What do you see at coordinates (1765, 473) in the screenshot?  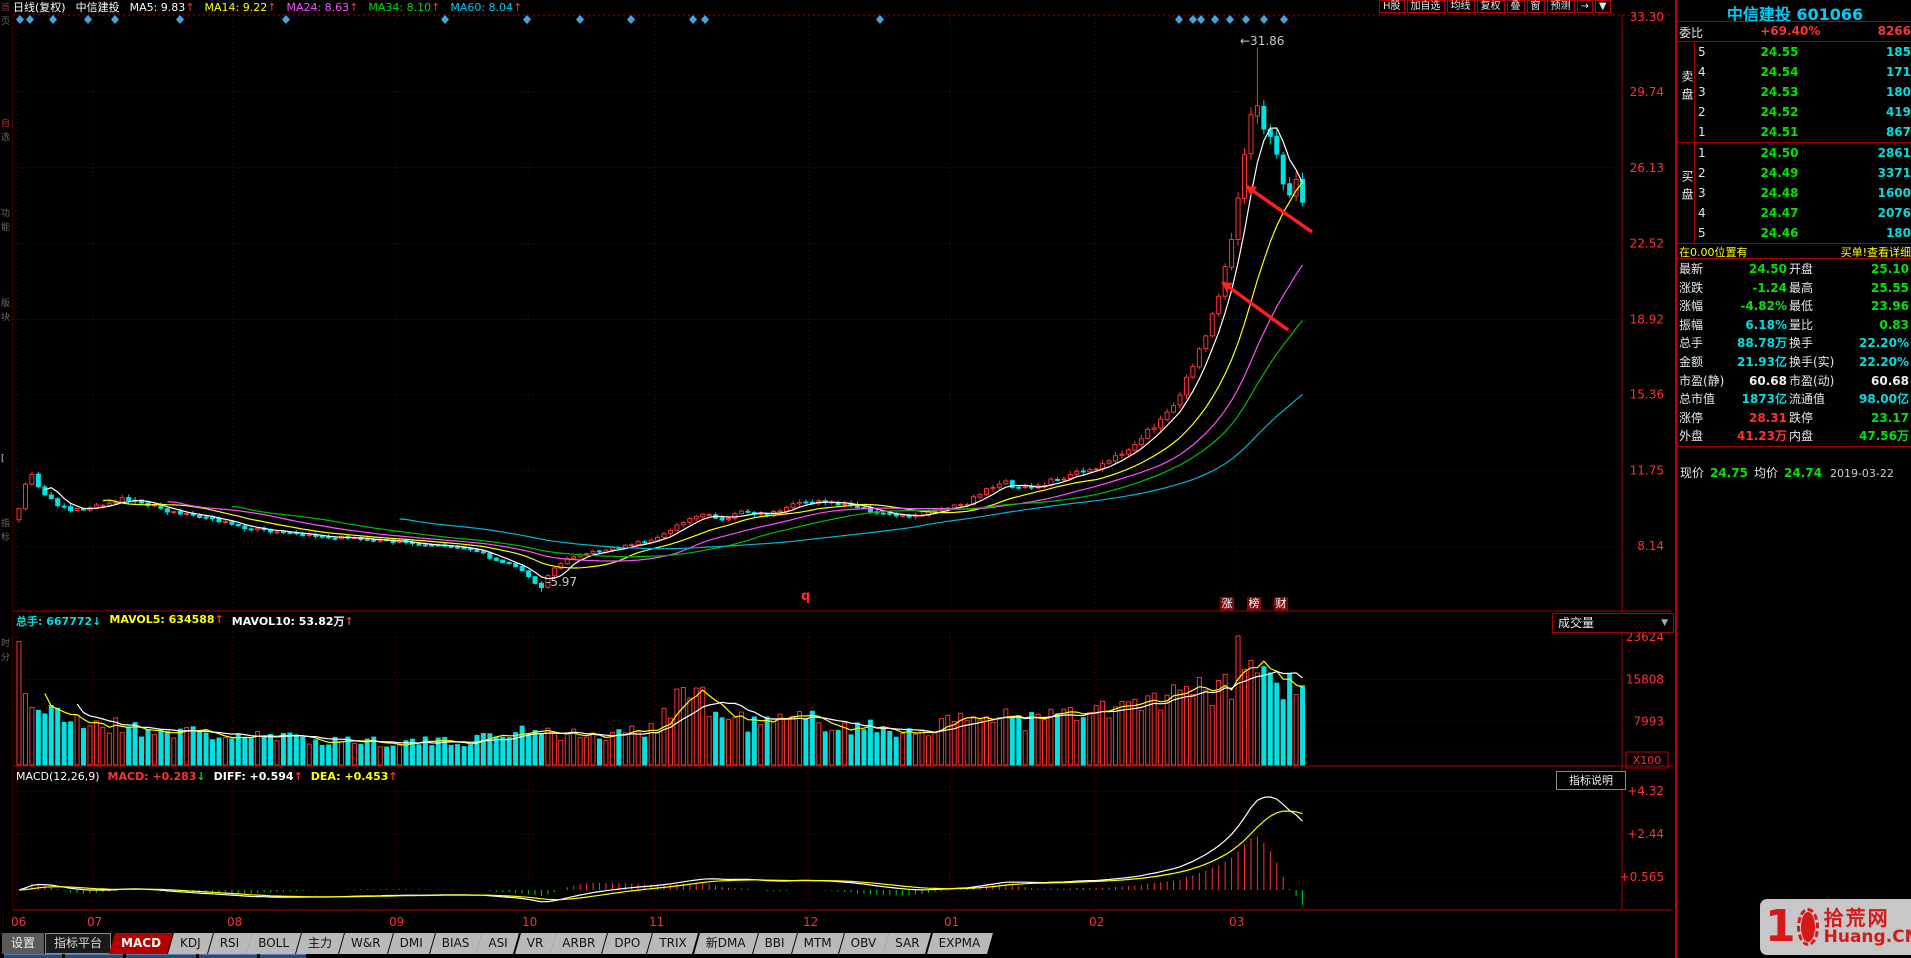 I see `avg-label: 均价` at bounding box center [1765, 473].